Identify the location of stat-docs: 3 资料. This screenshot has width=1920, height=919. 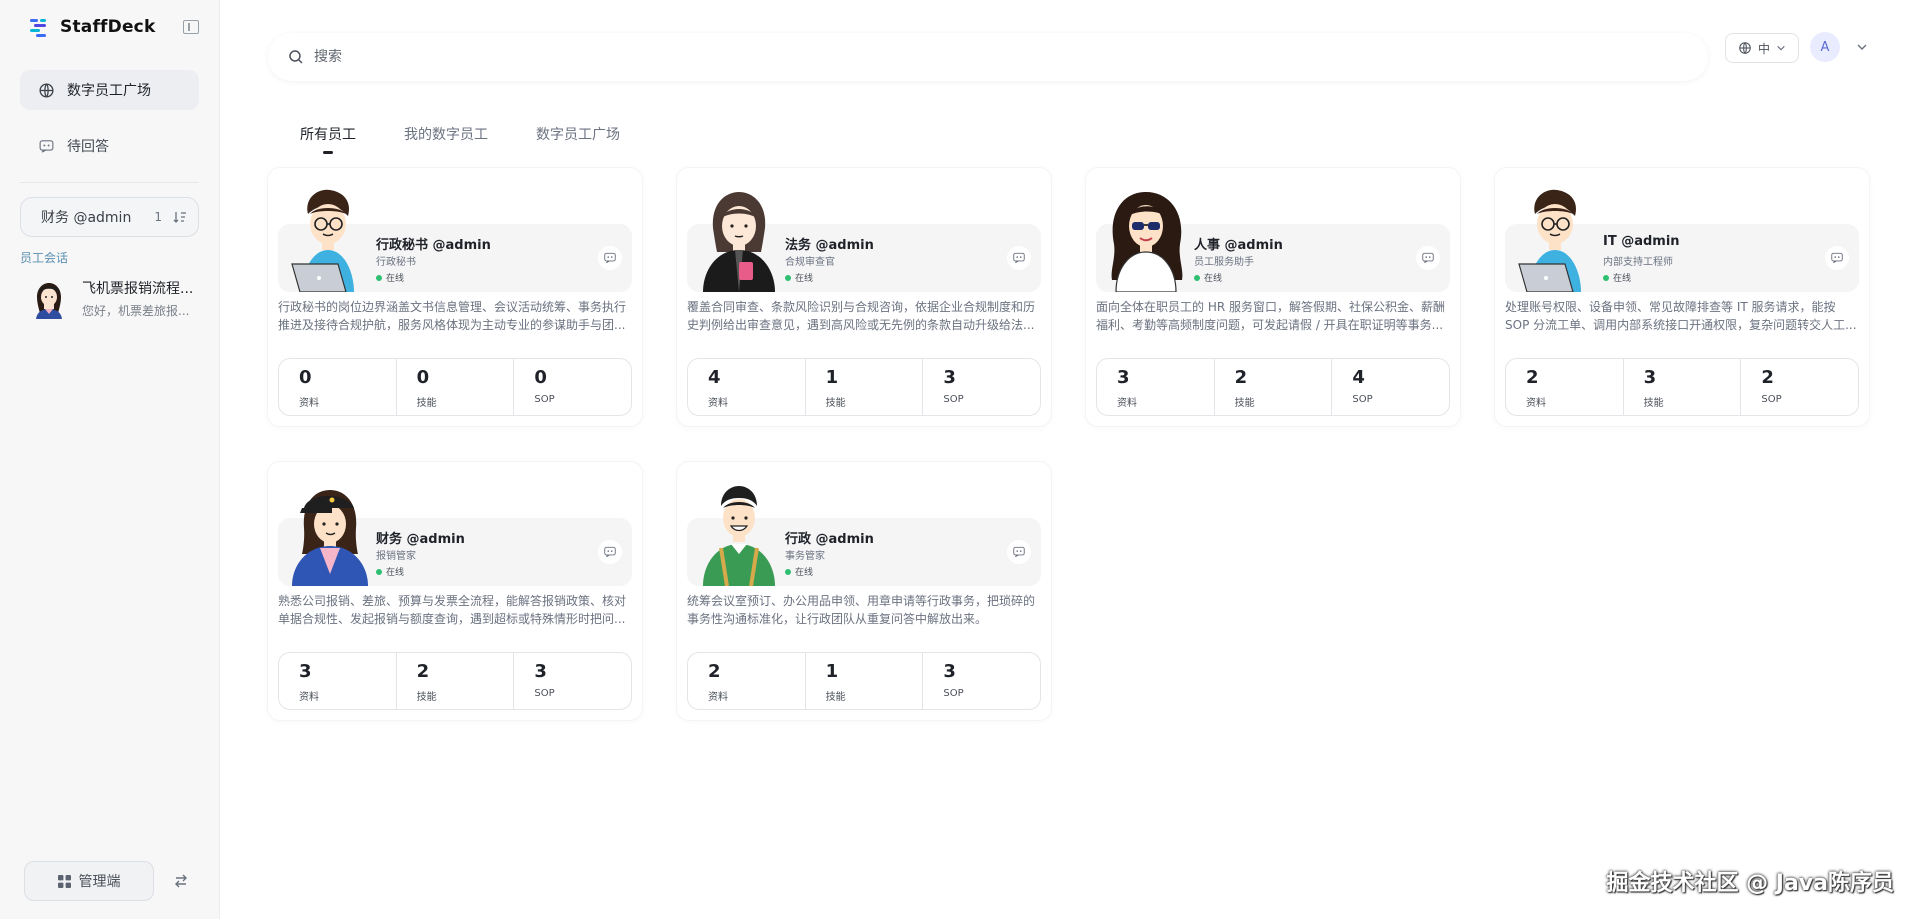
(1156, 387).